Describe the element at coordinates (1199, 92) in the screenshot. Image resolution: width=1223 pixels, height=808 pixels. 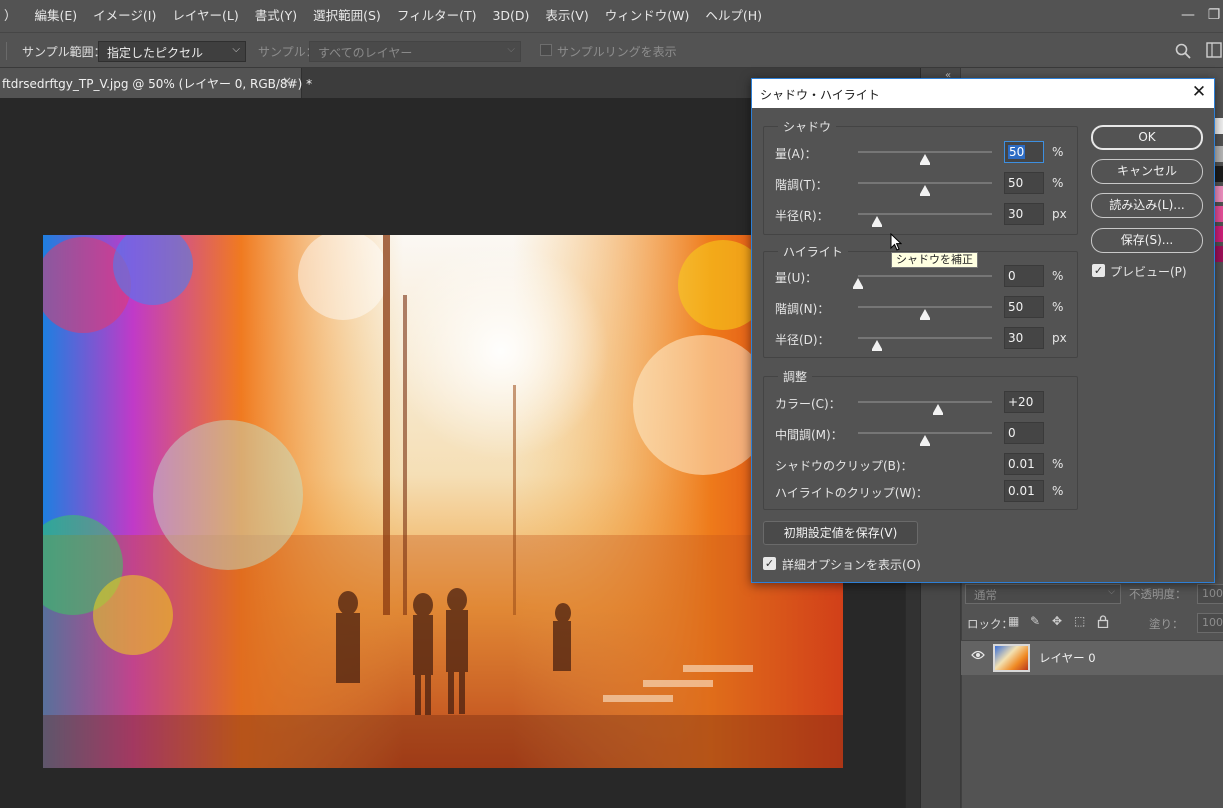
I see `close-icon: ✕` at that location.